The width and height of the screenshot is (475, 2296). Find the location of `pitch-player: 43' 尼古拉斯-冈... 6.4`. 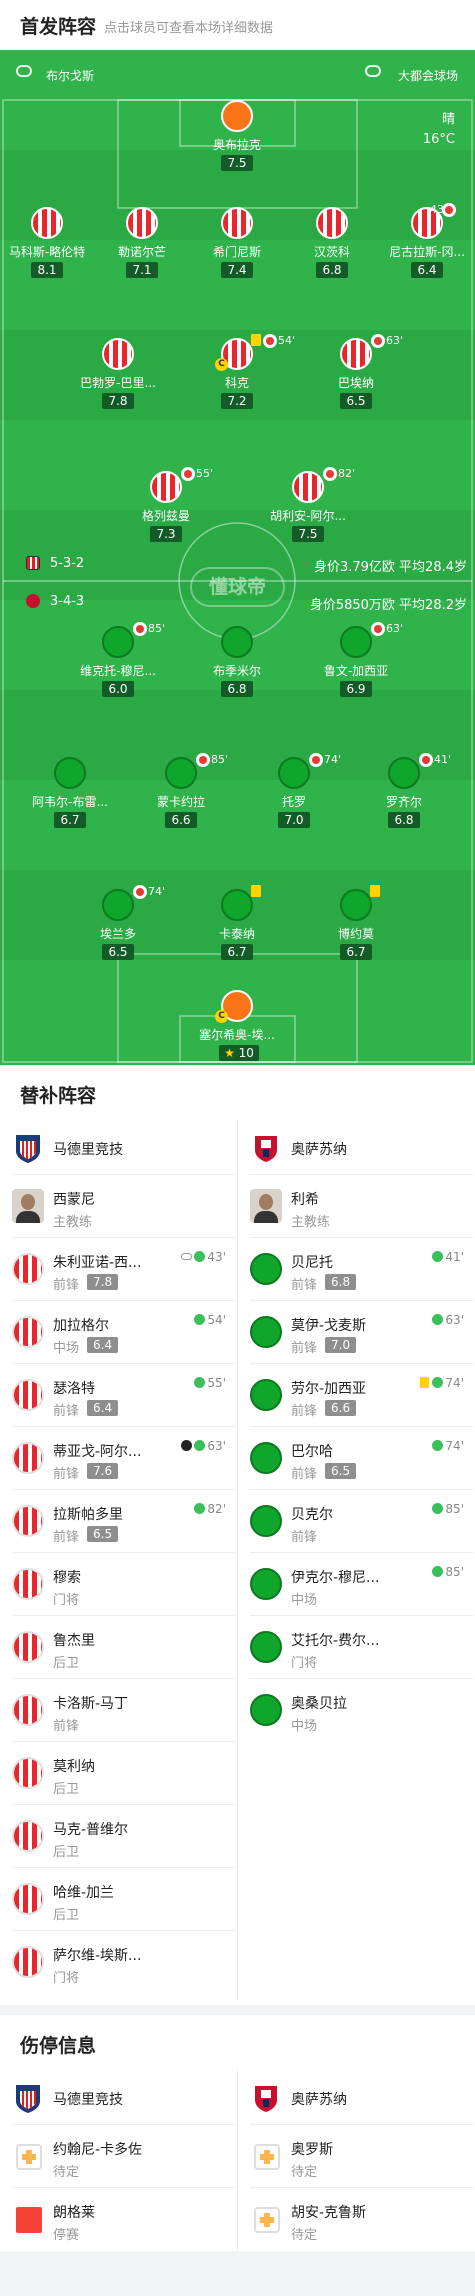

pitch-player: 43' 尼古拉斯-冈... 6.4 is located at coordinates (427, 248).